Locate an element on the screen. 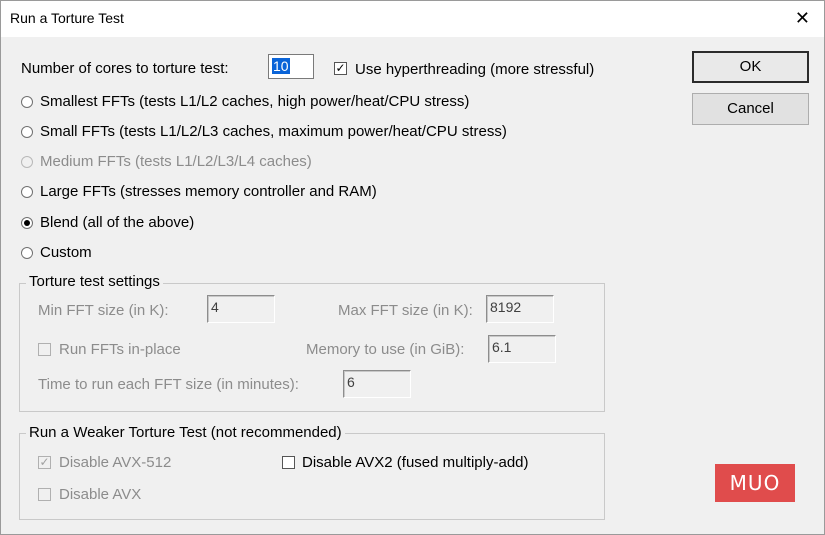  time-label: Time to run each FFT size (in minutes): is located at coordinates (168, 384).